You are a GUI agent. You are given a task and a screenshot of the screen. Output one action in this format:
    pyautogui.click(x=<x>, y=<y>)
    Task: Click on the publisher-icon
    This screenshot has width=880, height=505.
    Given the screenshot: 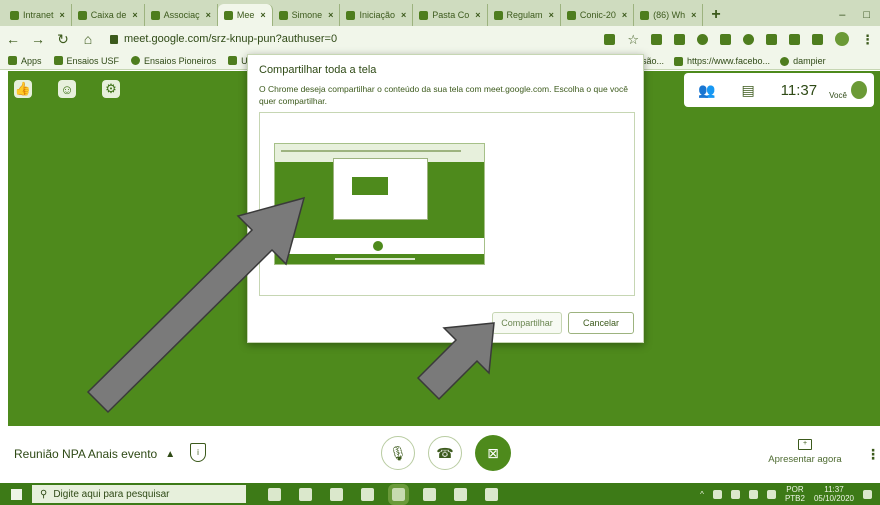 What is the action you would take?
    pyautogui.click(x=491, y=494)
    